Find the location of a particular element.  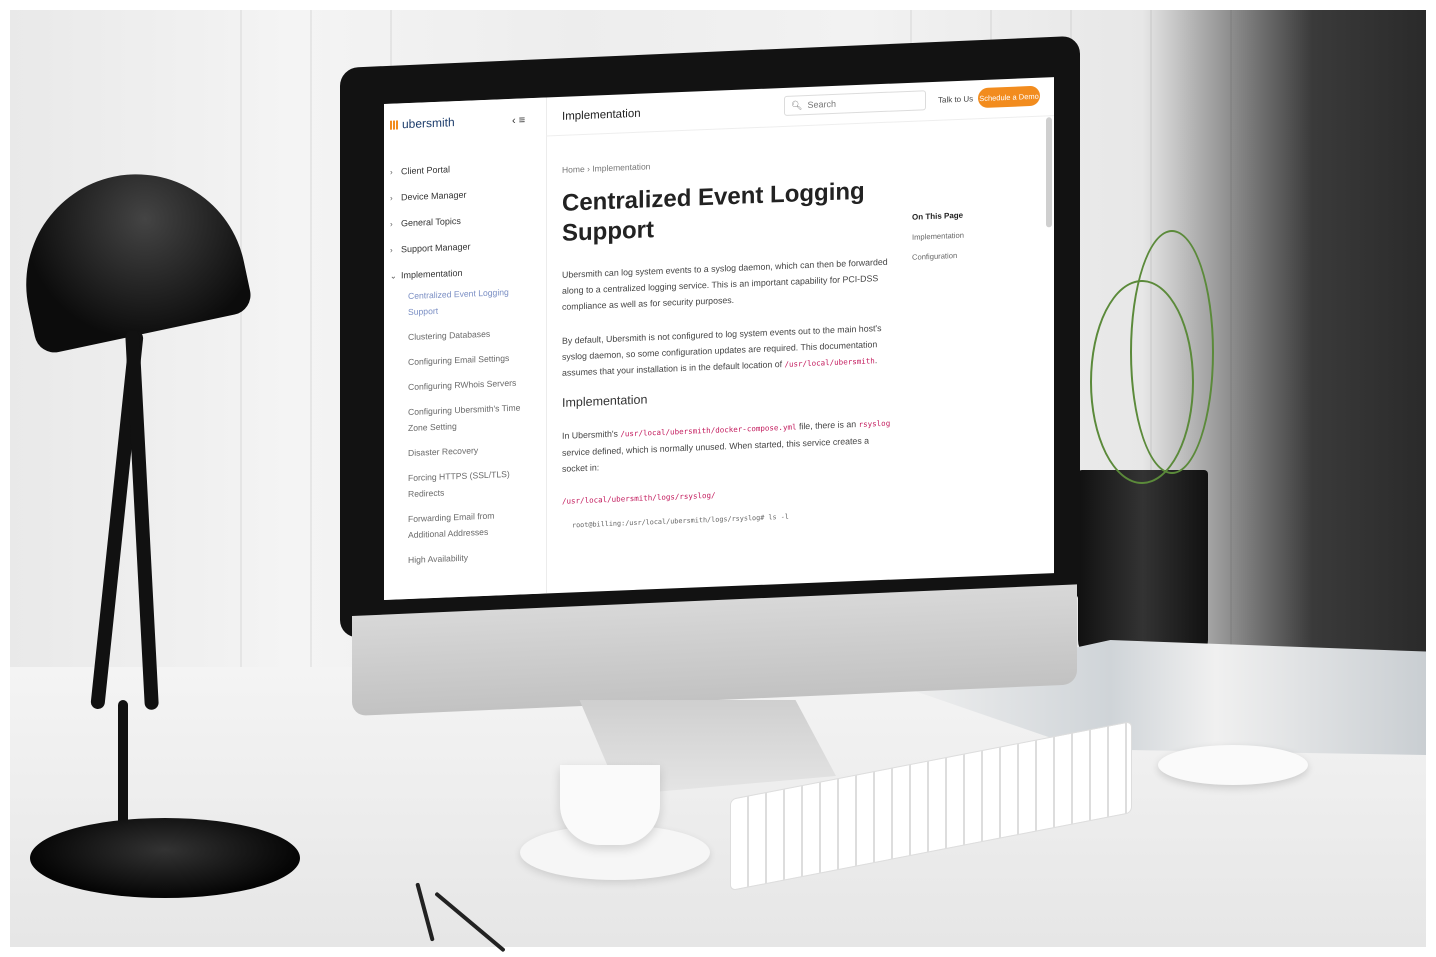

talk-to-us-link: Talk to Us is located at coordinates (955, 99).